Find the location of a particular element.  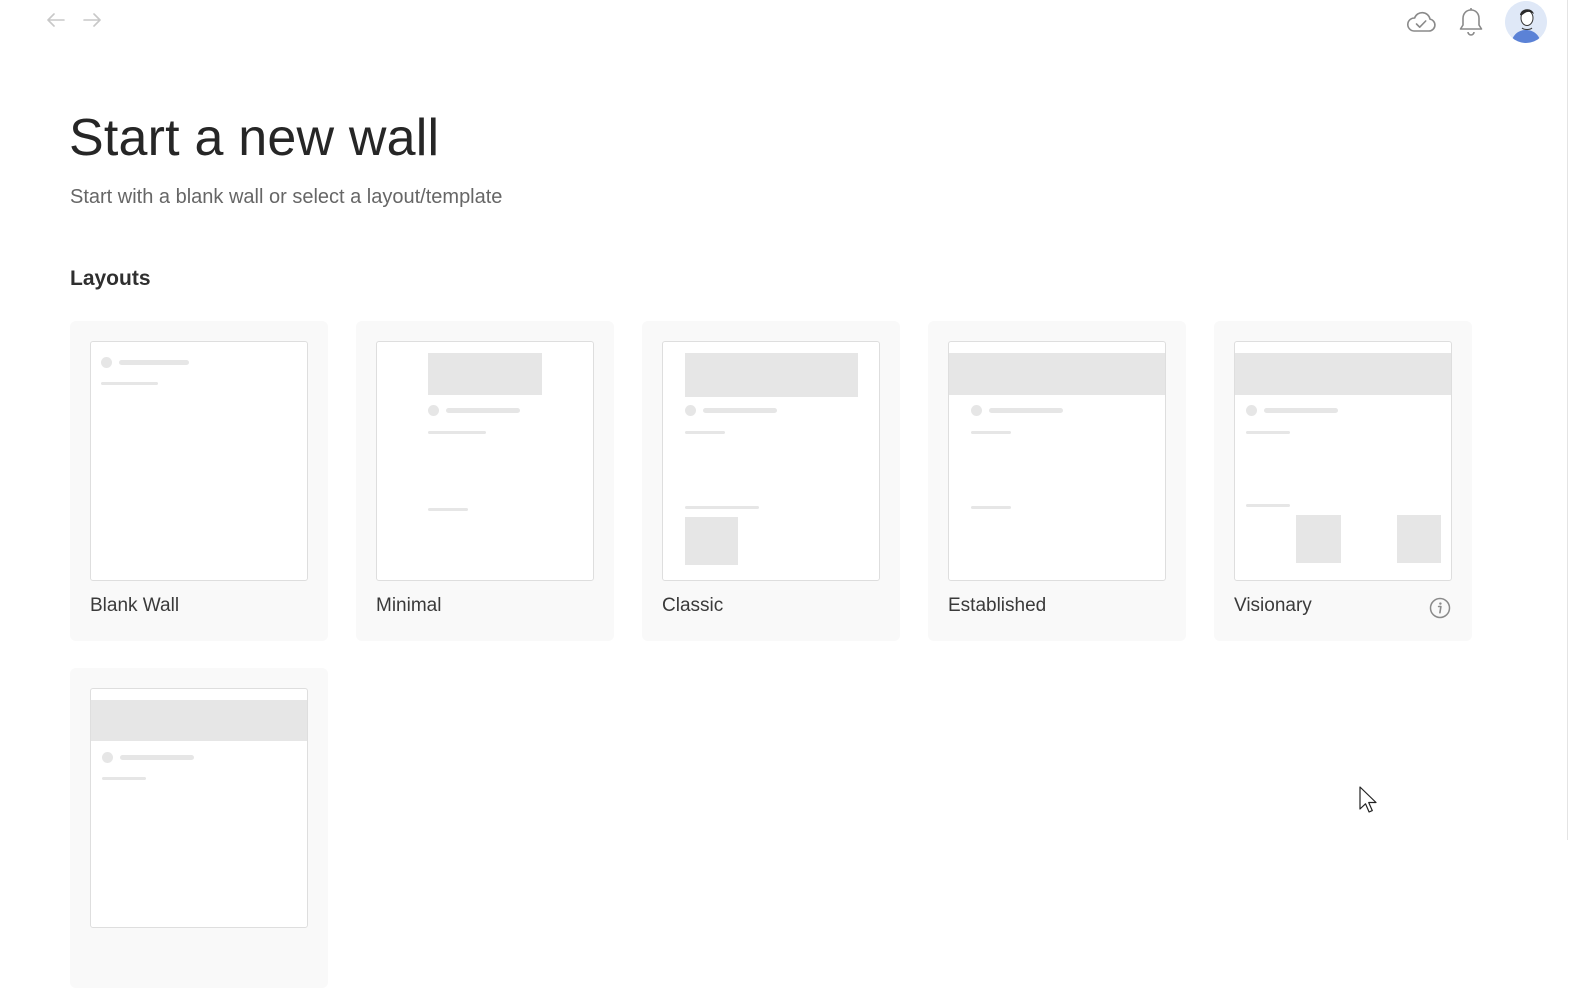

user-avatar is located at coordinates (1526, 22).